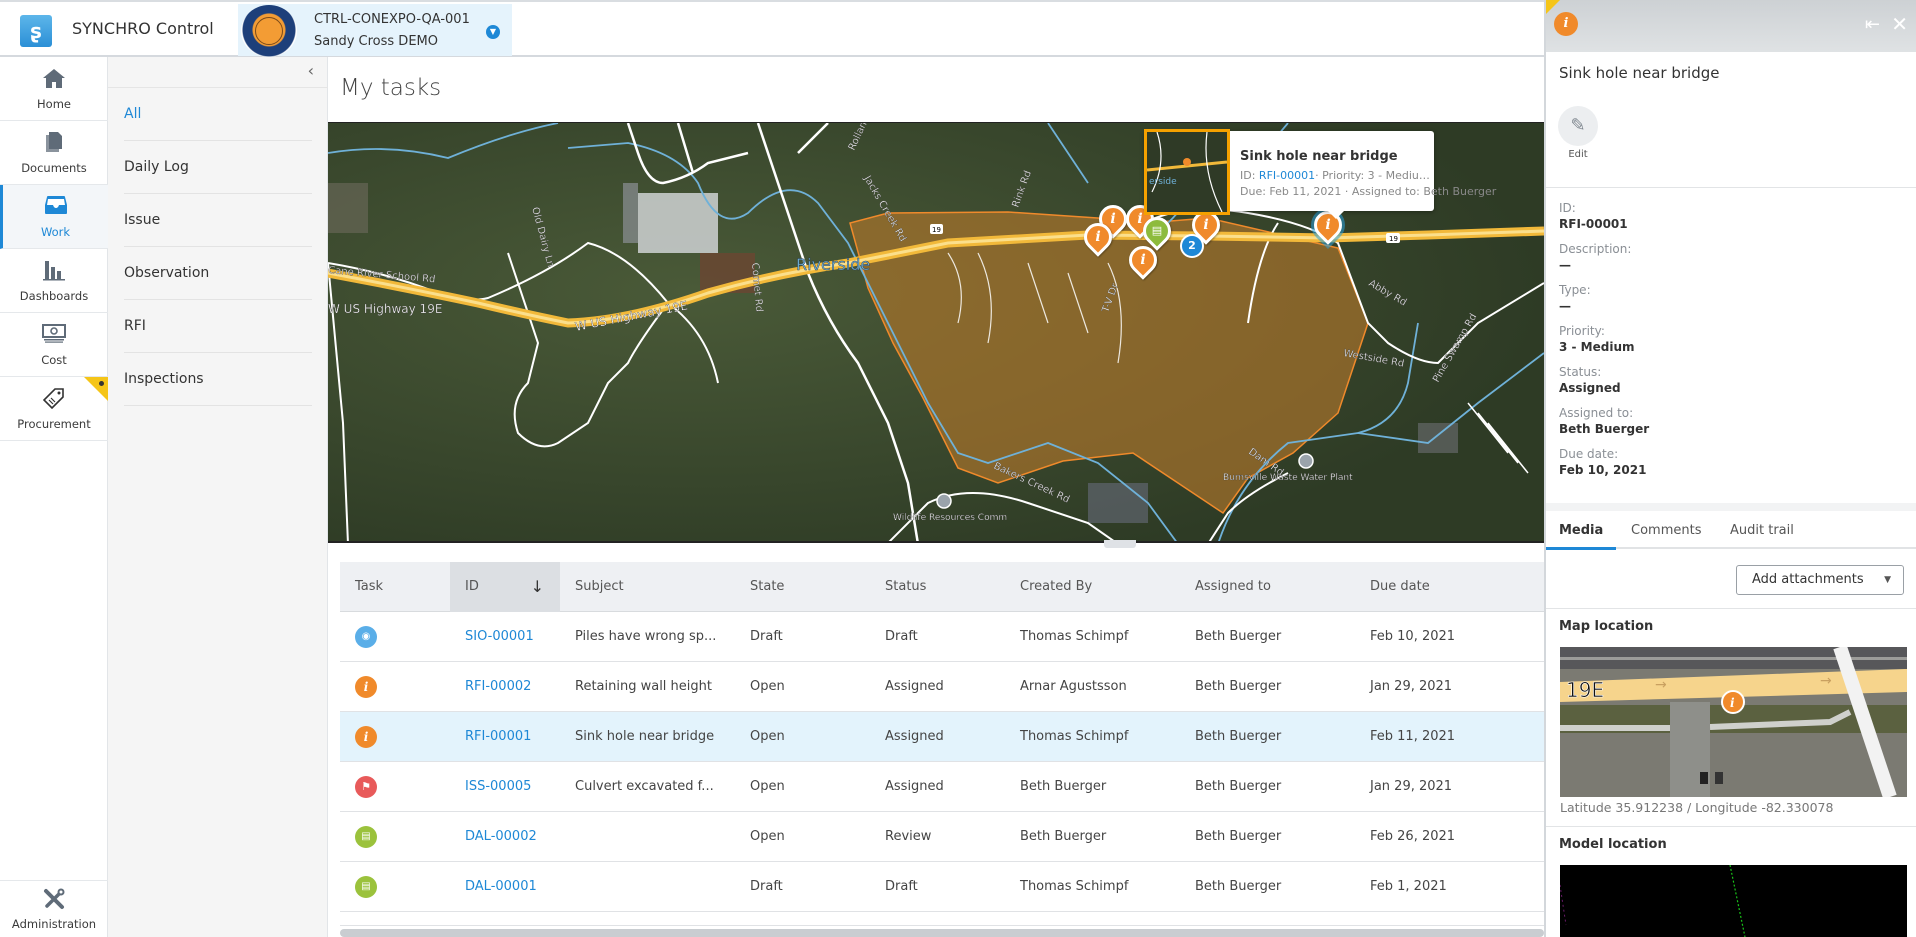  I want to click on bar-chart-icon, so click(54, 271).